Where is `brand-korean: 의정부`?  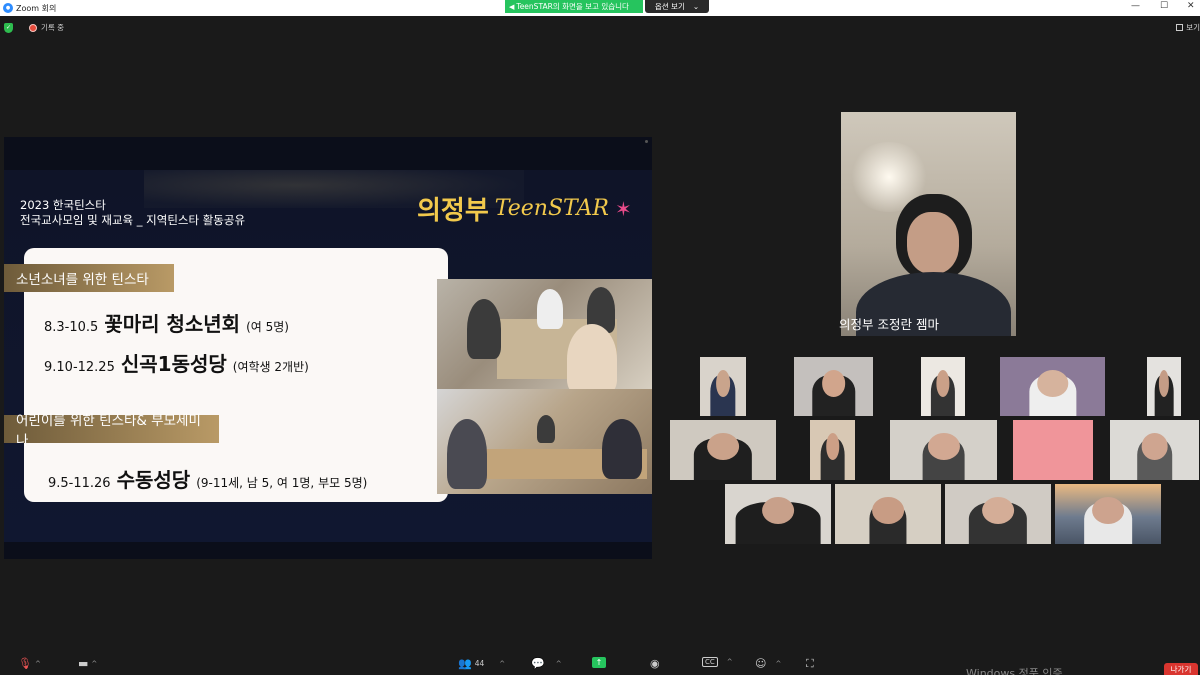
brand-korean: 의정부 is located at coordinates (453, 211).